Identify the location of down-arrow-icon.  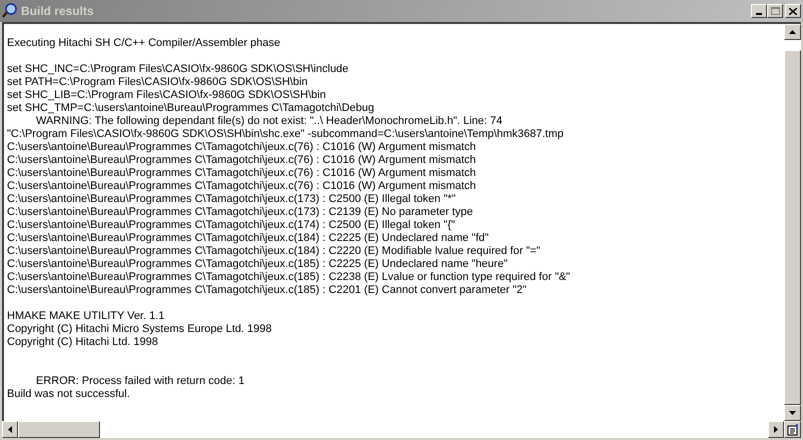
(792, 413).